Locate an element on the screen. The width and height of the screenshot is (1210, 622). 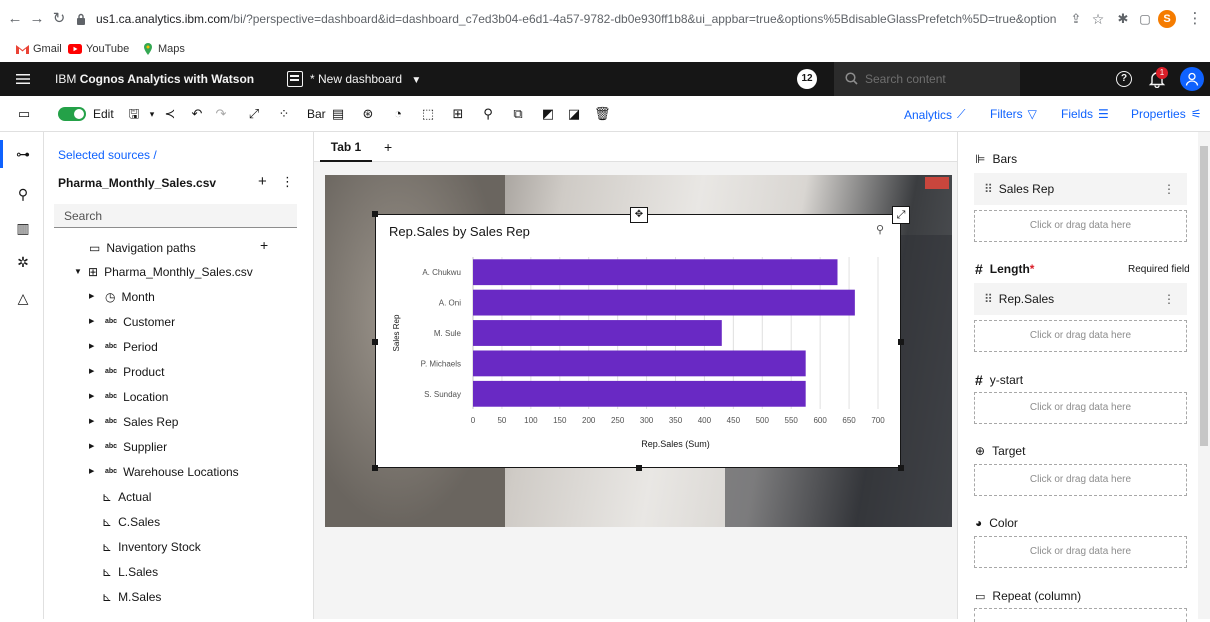
fields-button: Fields ☰ is located at coordinates (1085, 114).